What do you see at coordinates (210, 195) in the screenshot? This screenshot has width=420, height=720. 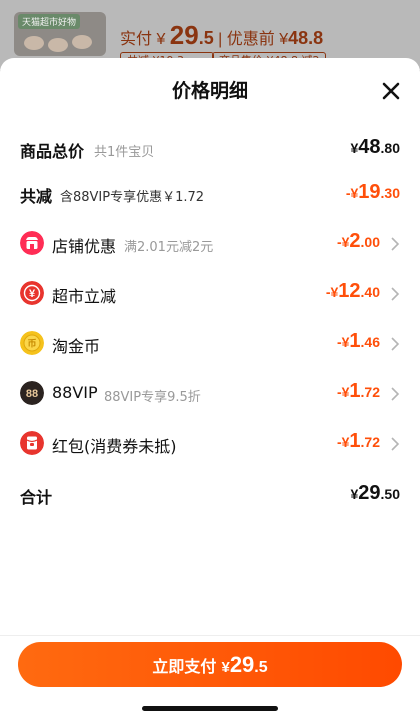 I see `total-reduction-row: 共减 含88VIP专享优惠￥1.72 -¥19.30` at bounding box center [210, 195].